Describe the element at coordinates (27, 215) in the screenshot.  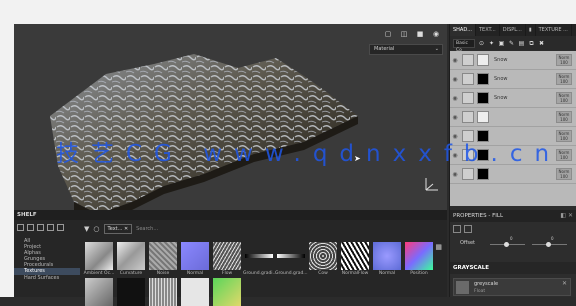
I see `shelf-title: SHELF` at that location.